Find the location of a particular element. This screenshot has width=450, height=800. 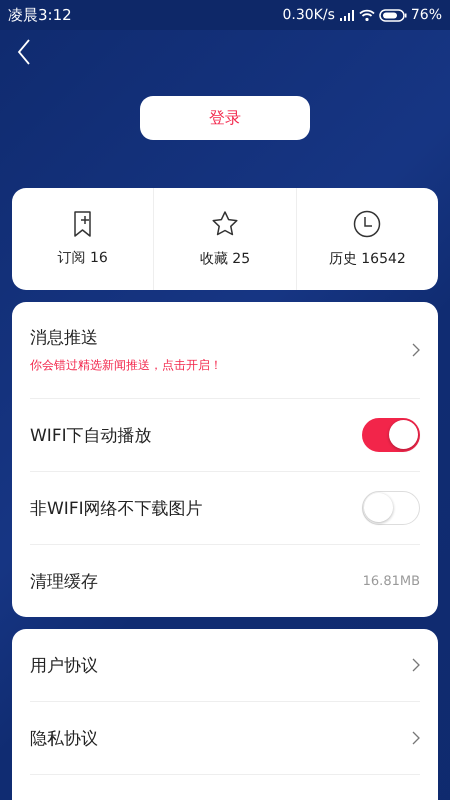

setting-label: 清理缓存 is located at coordinates (64, 581).